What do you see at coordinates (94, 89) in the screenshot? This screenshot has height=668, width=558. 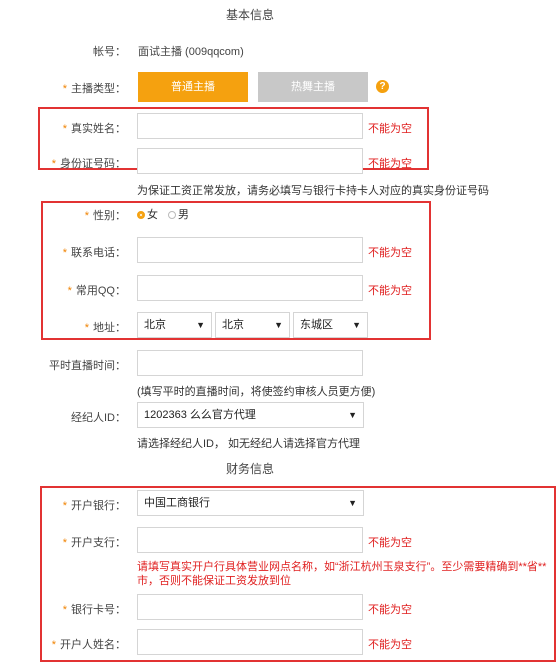 I see `anchor-type-label: * 主播类型：` at bounding box center [94, 89].